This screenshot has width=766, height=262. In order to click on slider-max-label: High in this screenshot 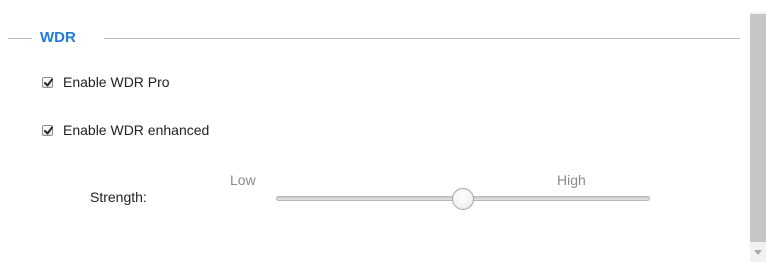, I will do `click(571, 180)`.